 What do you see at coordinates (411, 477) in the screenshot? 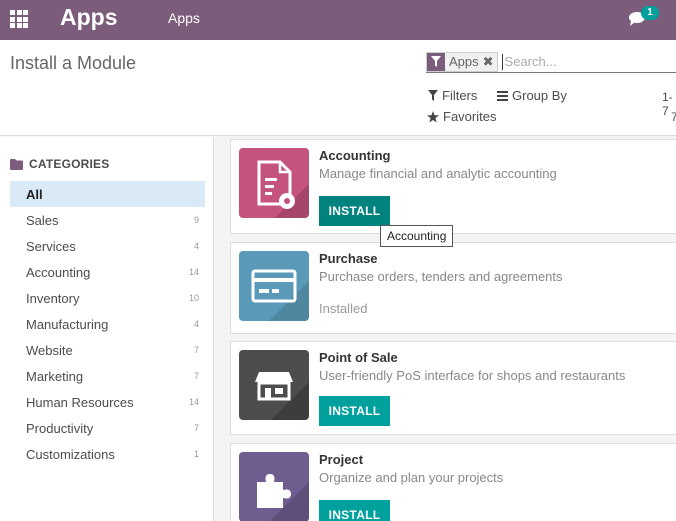
I see `app-summary: Organize and plan your projects` at bounding box center [411, 477].